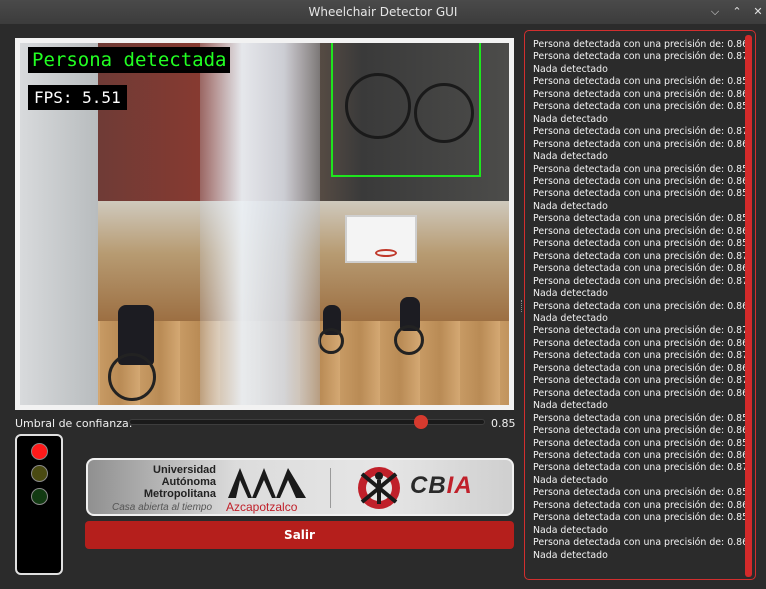 The height and width of the screenshot is (589, 766). I want to click on cbi-logo-icon, so click(379, 488).